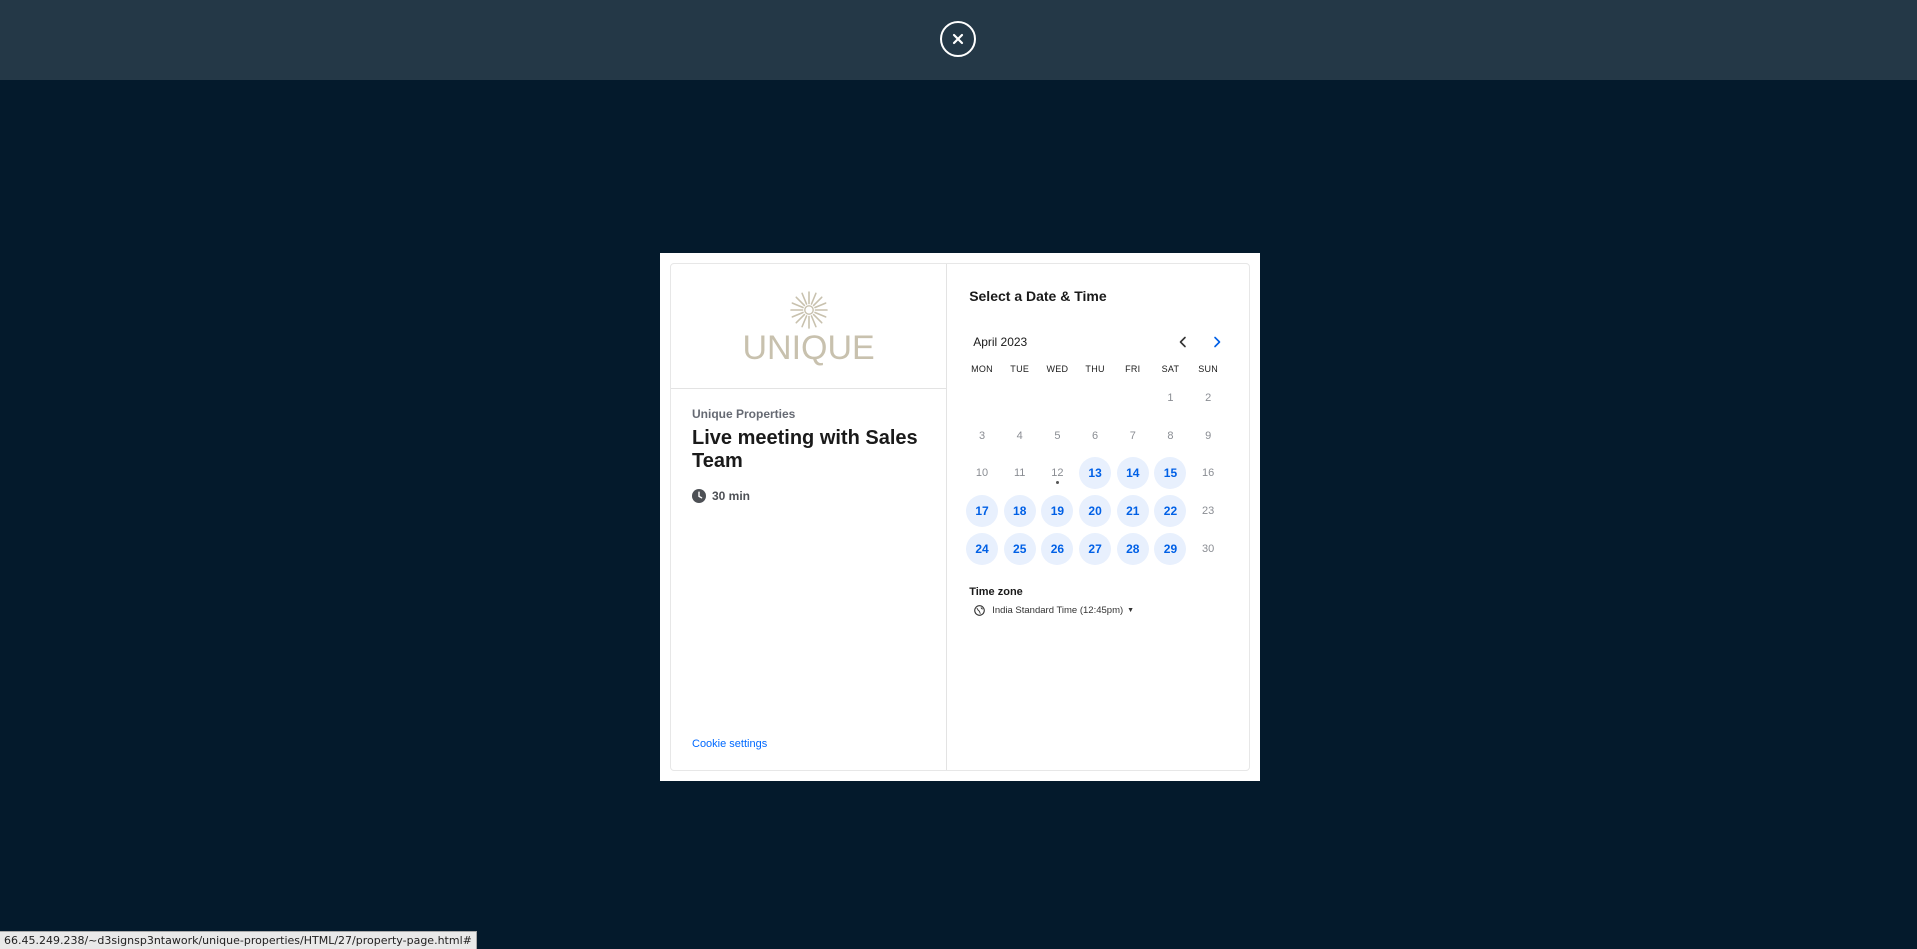  I want to click on calendar-day-1: 1, so click(1171, 398).